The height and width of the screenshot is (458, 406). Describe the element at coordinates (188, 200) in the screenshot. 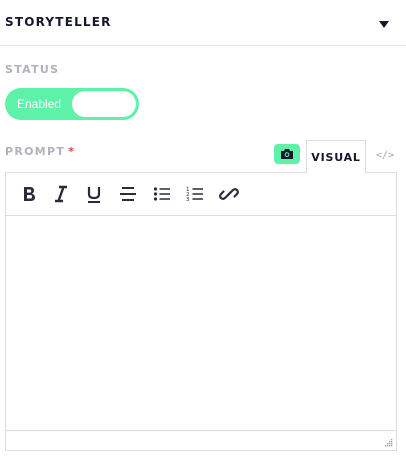

I see `svg-text: 3` at that location.